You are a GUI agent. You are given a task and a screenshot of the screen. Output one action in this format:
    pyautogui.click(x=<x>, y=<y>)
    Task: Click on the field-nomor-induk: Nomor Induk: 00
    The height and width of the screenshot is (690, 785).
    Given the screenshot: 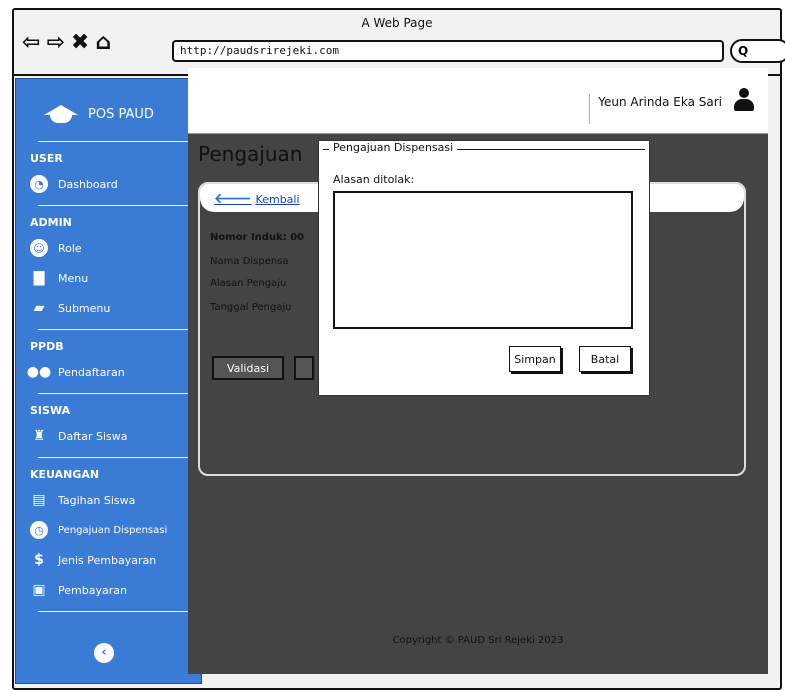 What is the action you would take?
    pyautogui.click(x=257, y=237)
    